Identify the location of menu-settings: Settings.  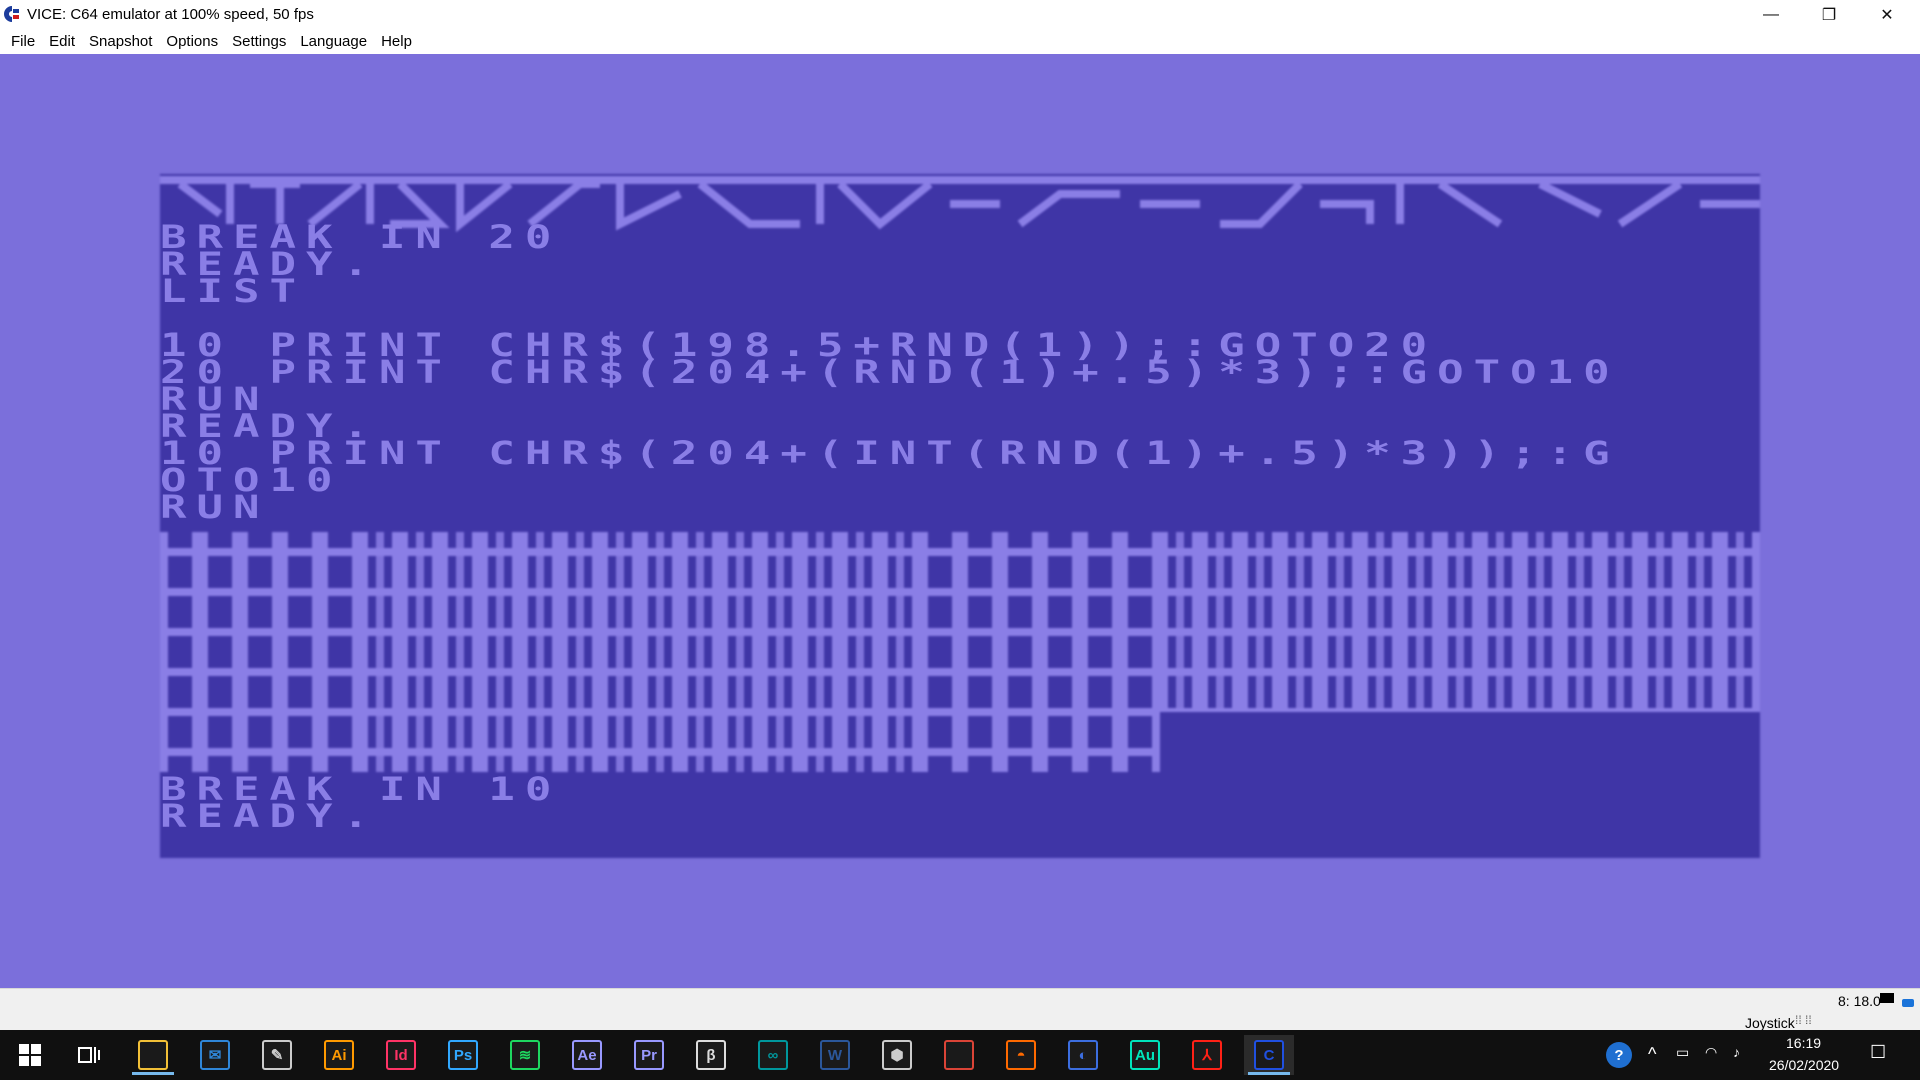
(259, 42).